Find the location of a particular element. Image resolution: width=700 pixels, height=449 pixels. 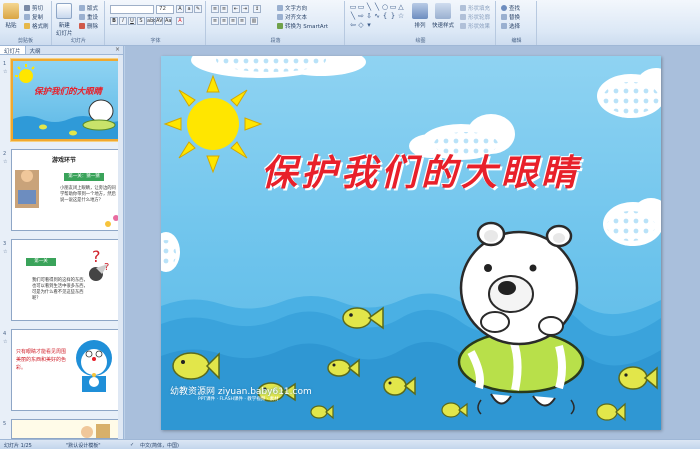

font-color-button: A is located at coordinates (180, 21).